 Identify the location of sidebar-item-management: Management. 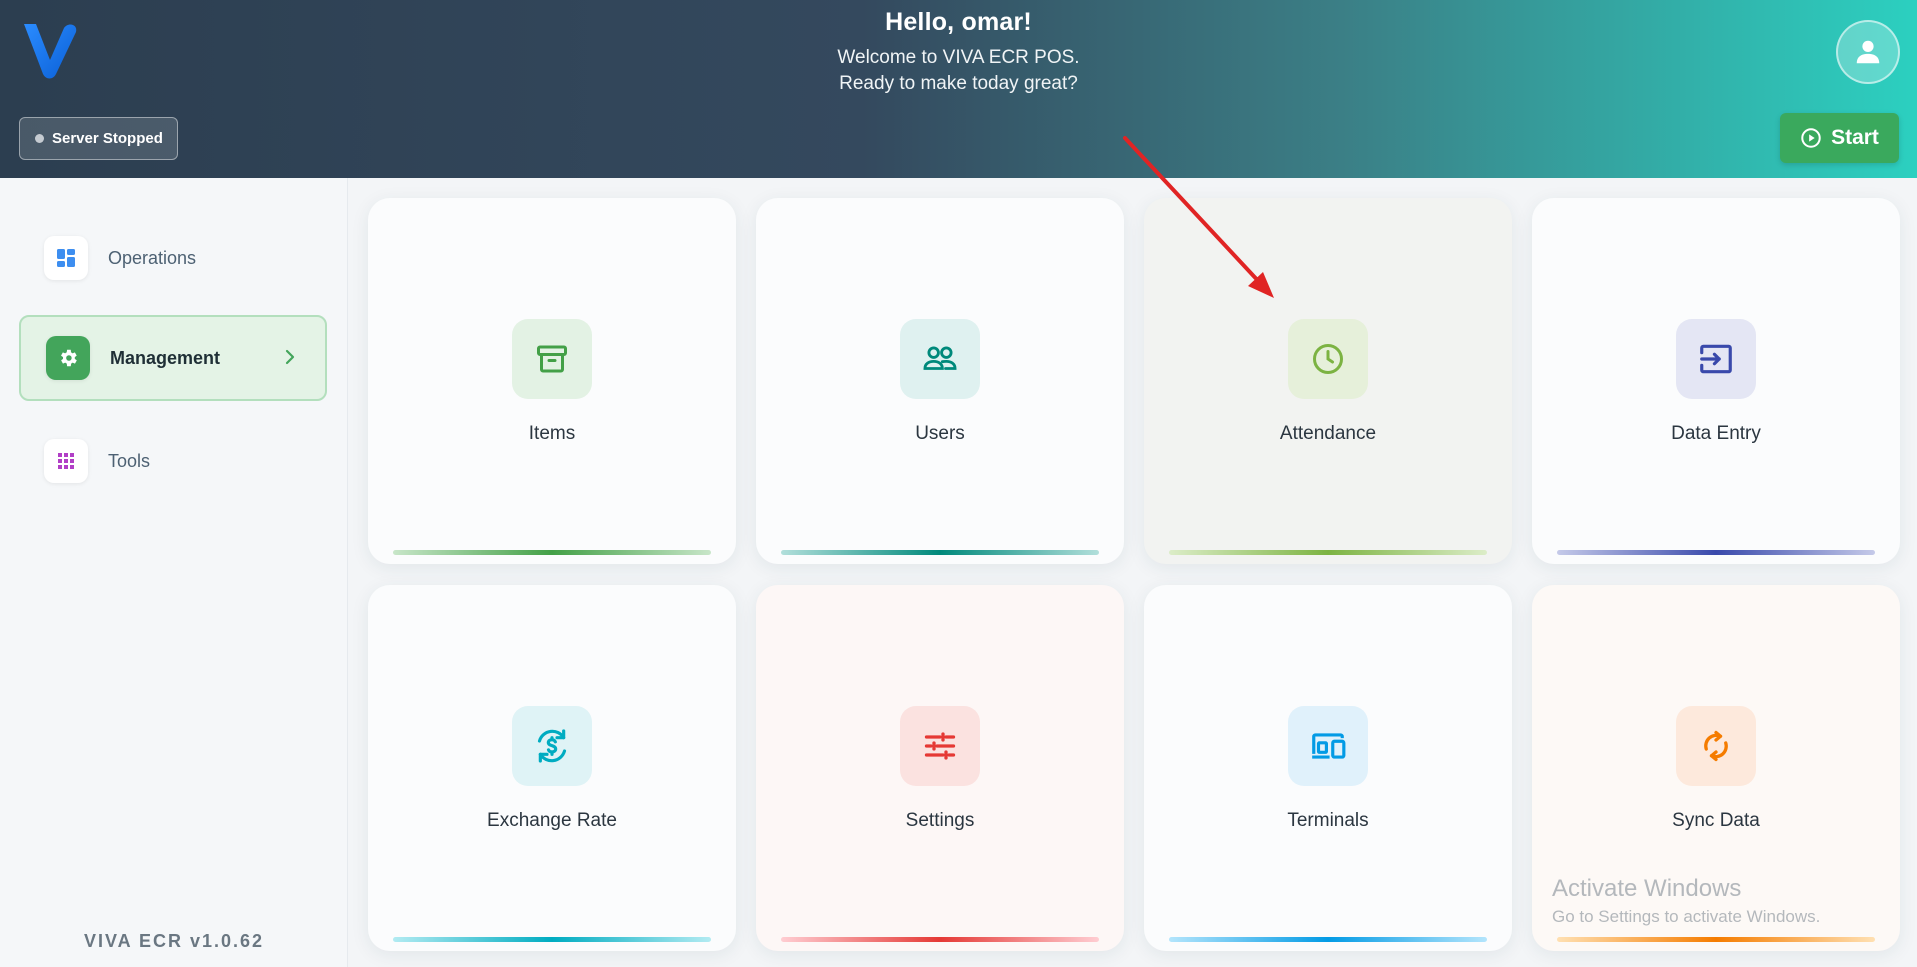
(173, 358).